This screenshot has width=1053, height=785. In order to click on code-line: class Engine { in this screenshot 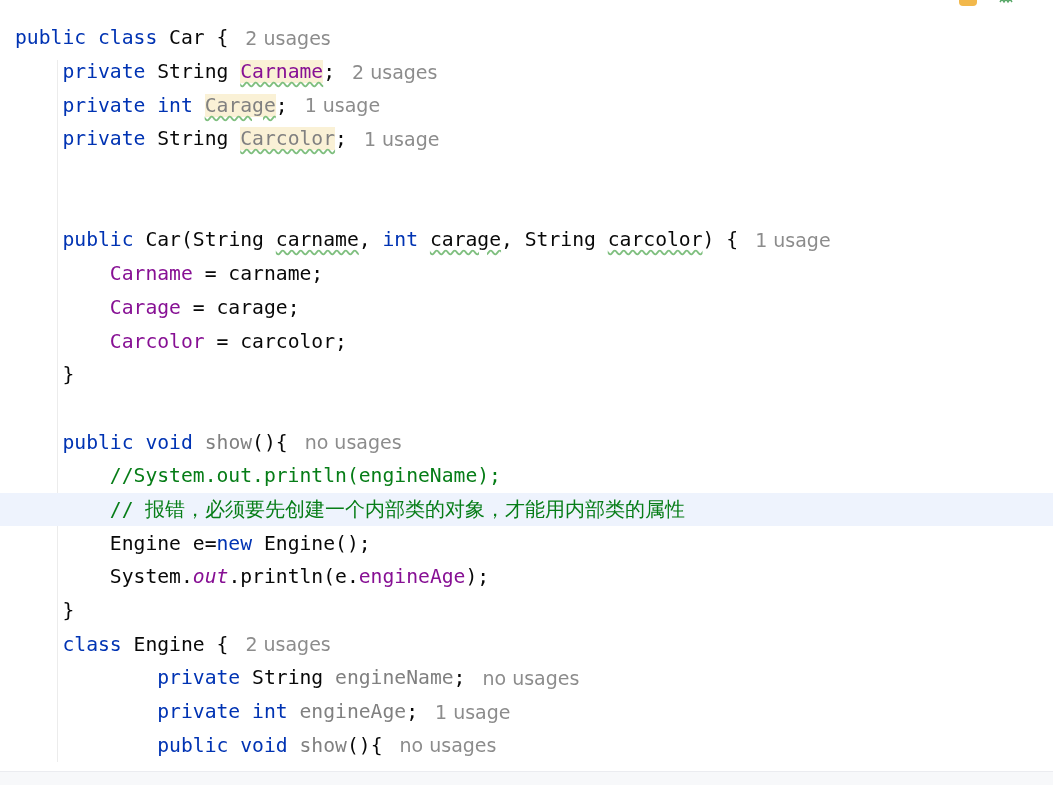, I will do `click(145, 644)`.